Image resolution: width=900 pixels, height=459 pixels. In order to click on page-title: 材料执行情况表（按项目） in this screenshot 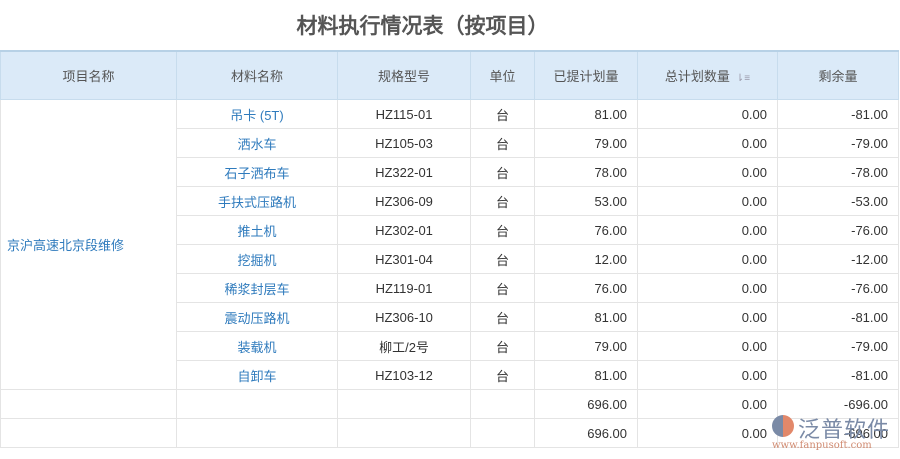, I will do `click(422, 26)`.